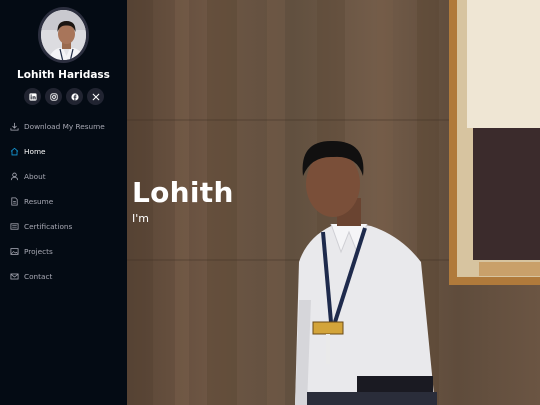 Image resolution: width=540 pixels, height=405 pixels. I want to click on instagram-icon, so click(53, 96).